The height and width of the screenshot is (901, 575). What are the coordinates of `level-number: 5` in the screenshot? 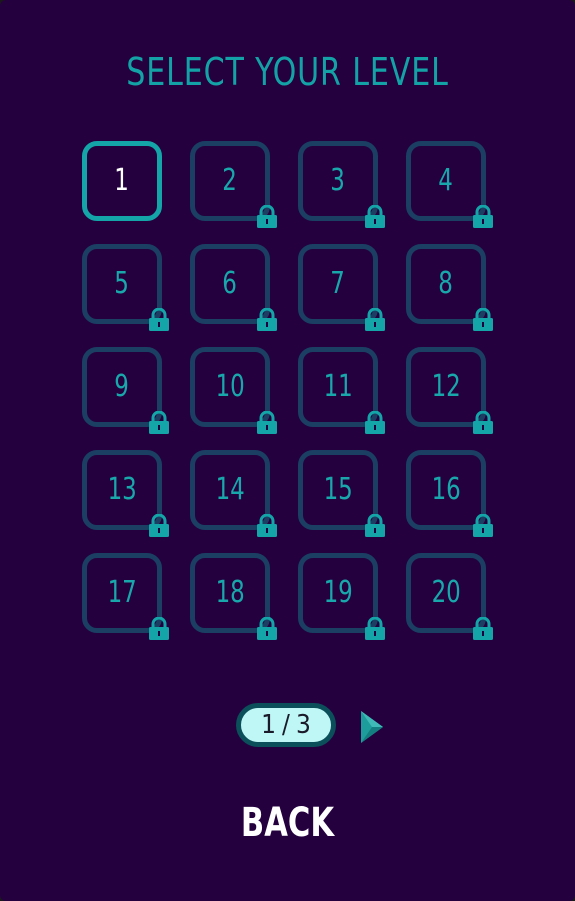 It's located at (122, 283).